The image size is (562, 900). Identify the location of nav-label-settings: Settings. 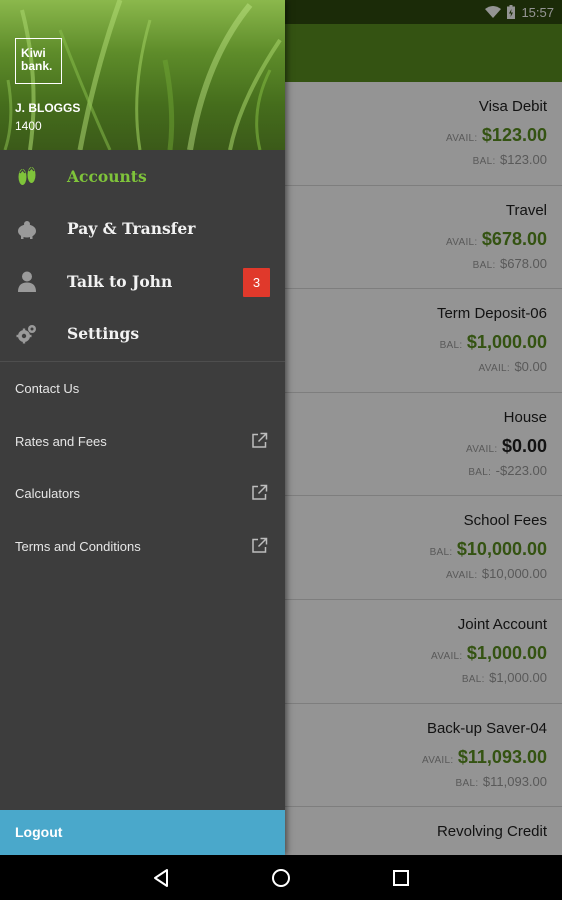
(103, 334).